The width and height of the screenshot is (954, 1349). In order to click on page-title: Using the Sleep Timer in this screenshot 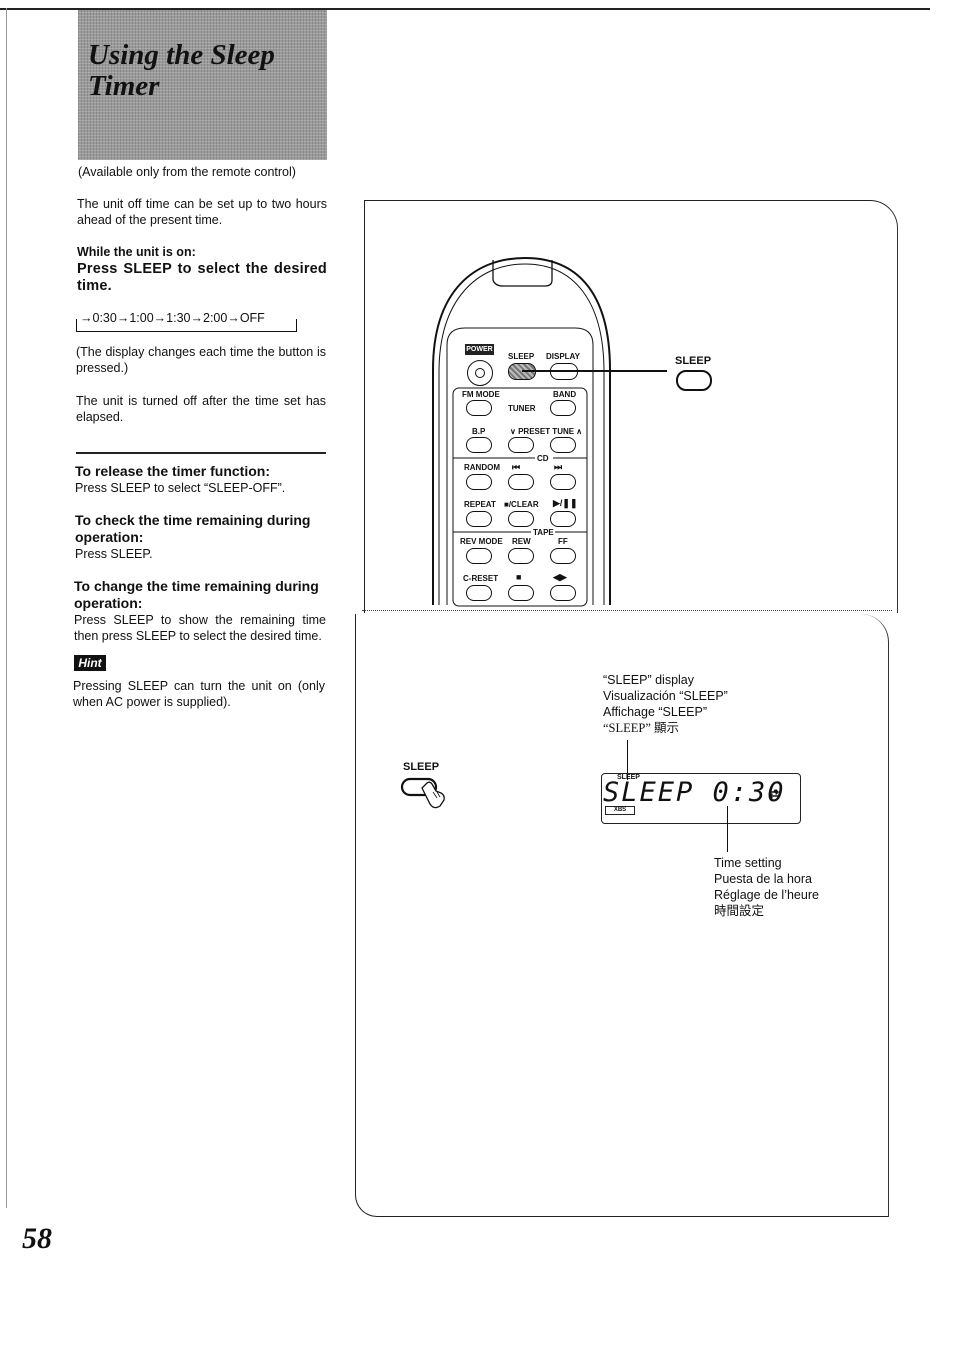, I will do `click(205, 71)`.